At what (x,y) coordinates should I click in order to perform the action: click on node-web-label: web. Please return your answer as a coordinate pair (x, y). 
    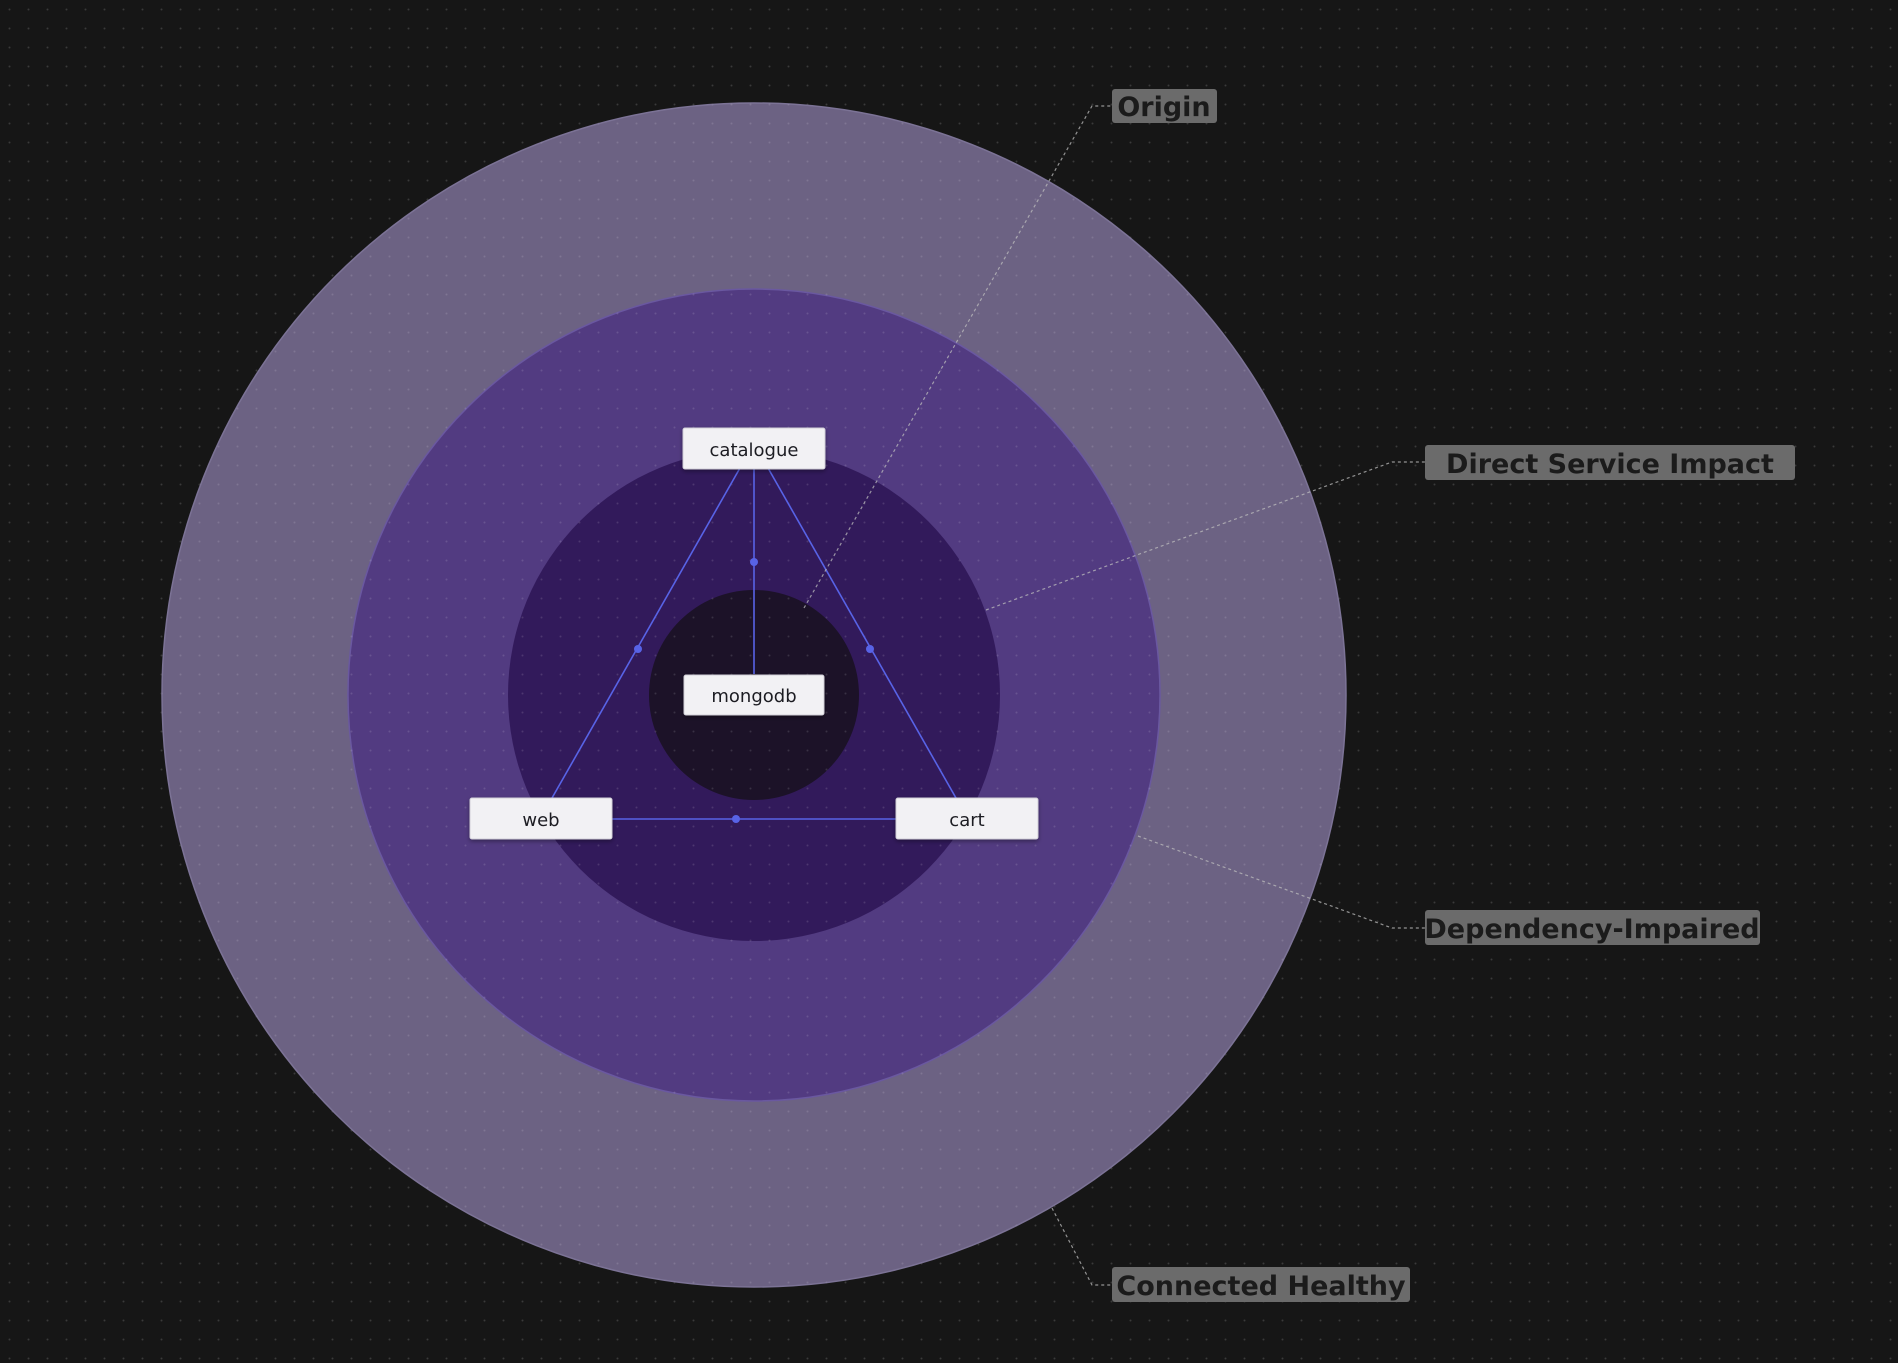
    Looking at the image, I should click on (540, 820).